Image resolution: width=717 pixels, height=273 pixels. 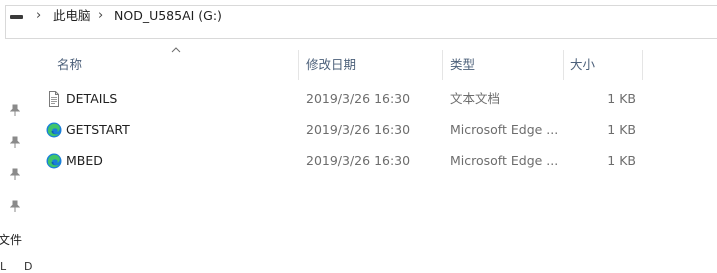 I want to click on column-header-date: 修改日期, so click(x=331, y=65).